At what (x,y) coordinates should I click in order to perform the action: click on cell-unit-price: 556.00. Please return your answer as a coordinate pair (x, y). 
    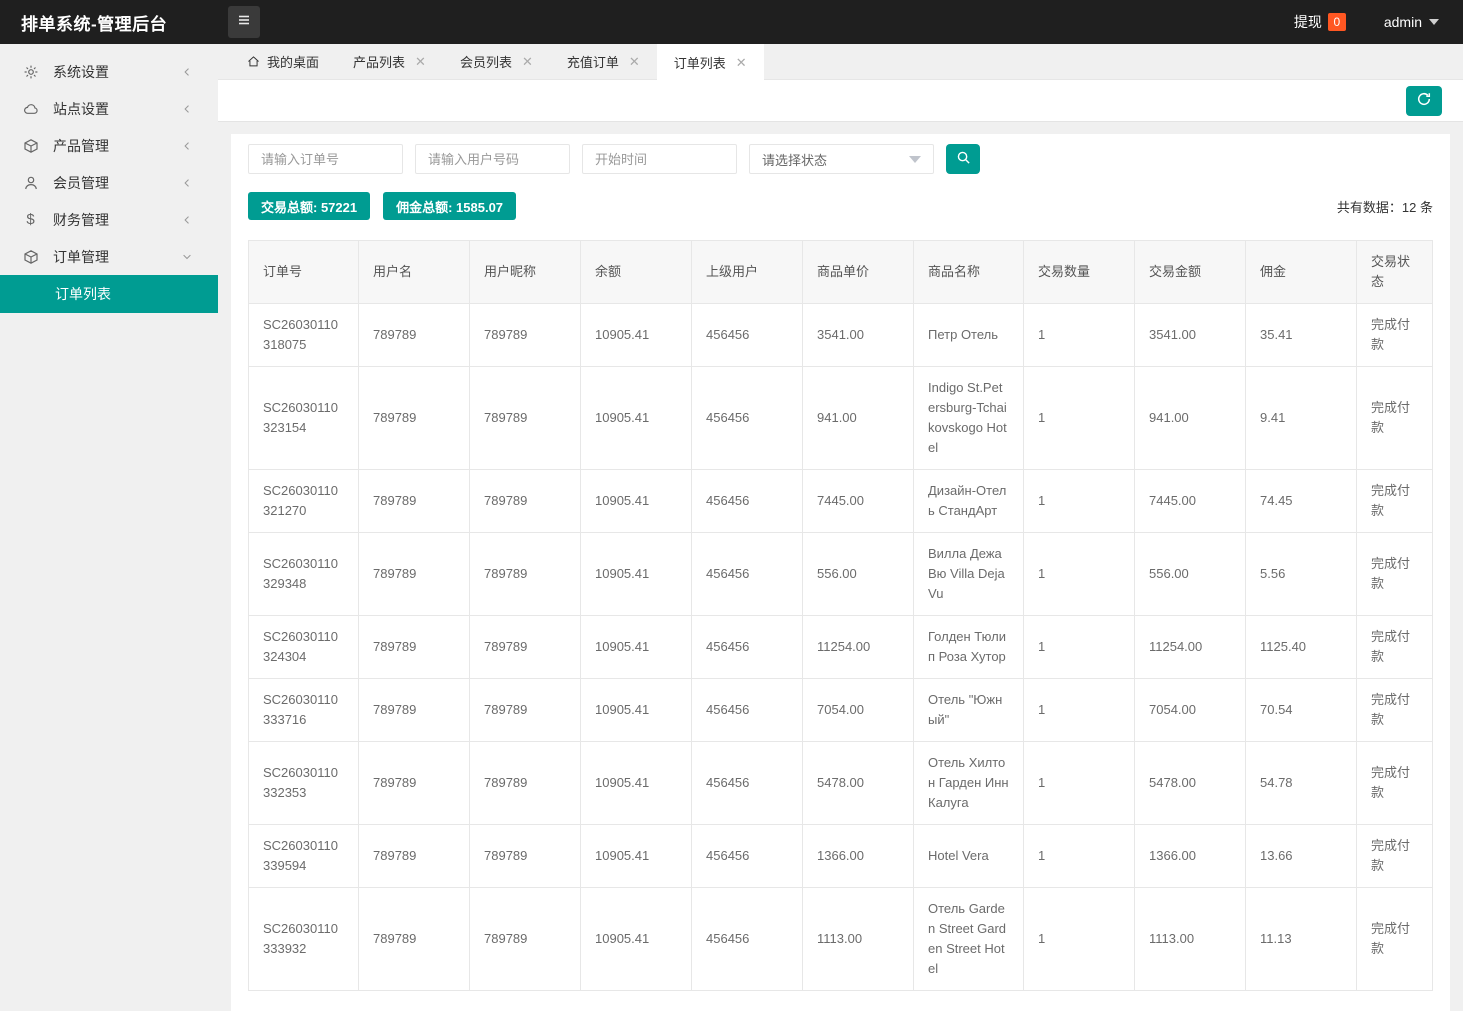
    Looking at the image, I should click on (858, 574).